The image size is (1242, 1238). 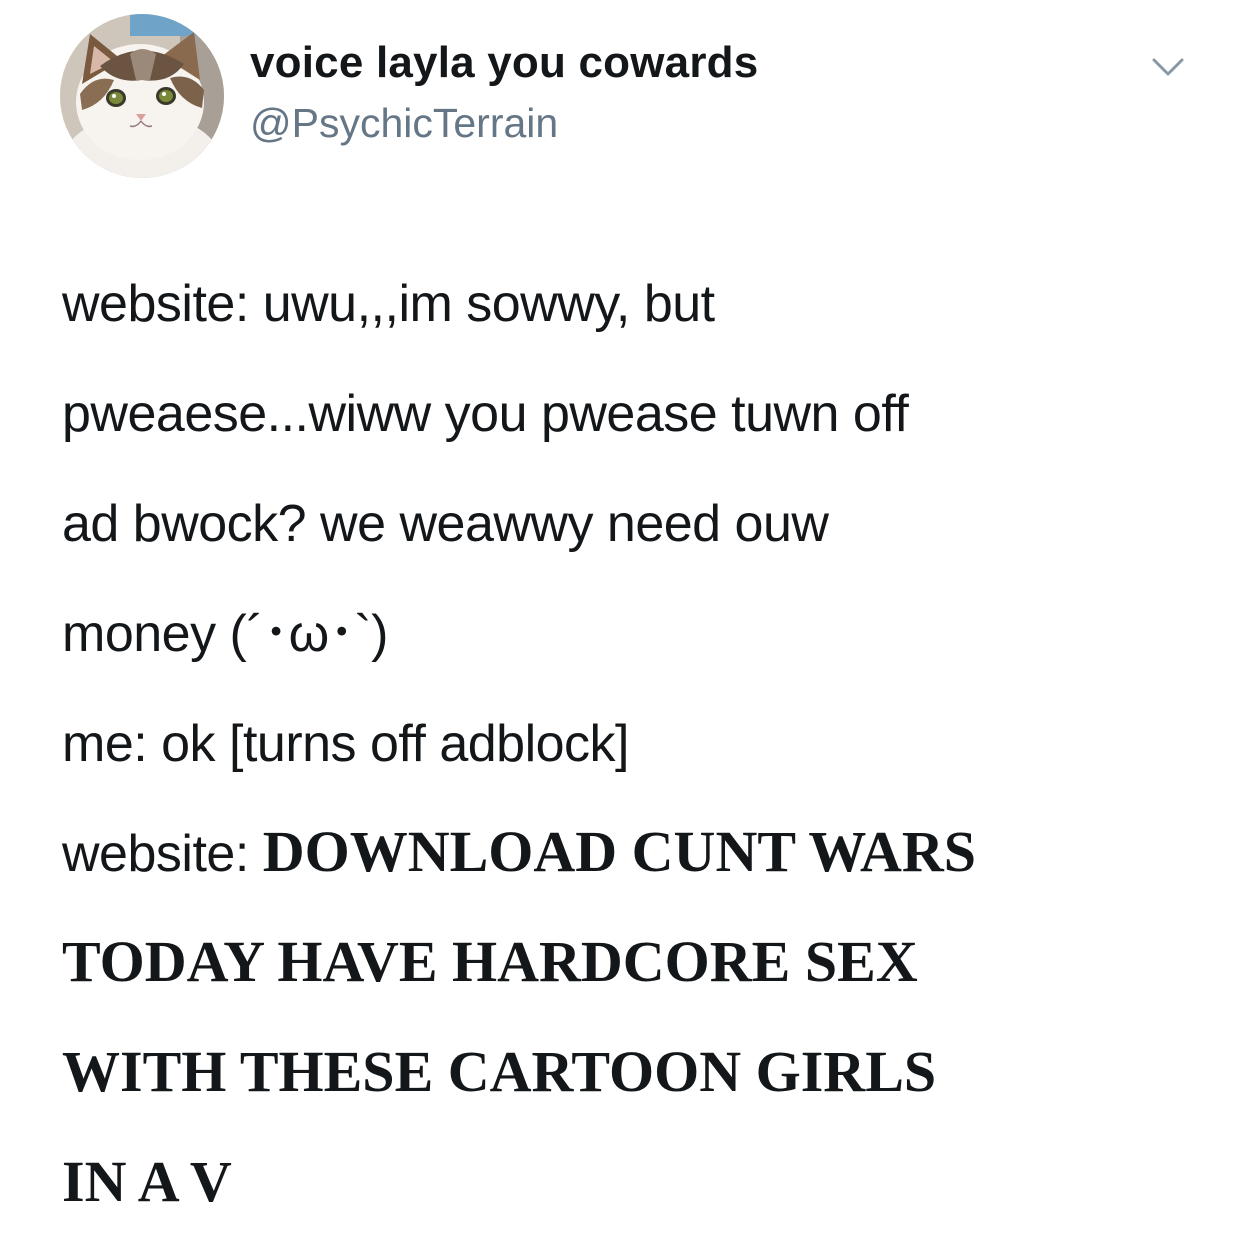 What do you see at coordinates (1168, 67) in the screenshot?
I see `chevron-down-icon` at bounding box center [1168, 67].